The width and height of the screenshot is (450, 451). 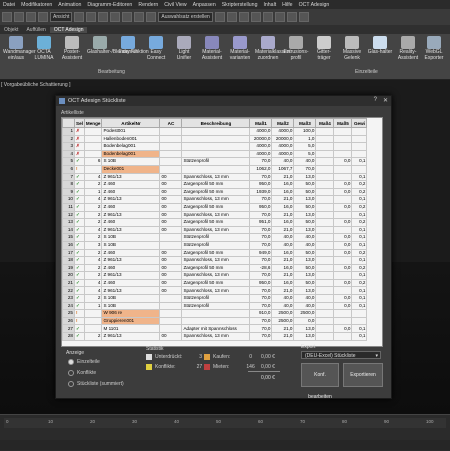 What do you see at coordinates (109, 5) in the screenshot?
I see `menu-item: Diagramm-Editoren` at bounding box center [109, 5].